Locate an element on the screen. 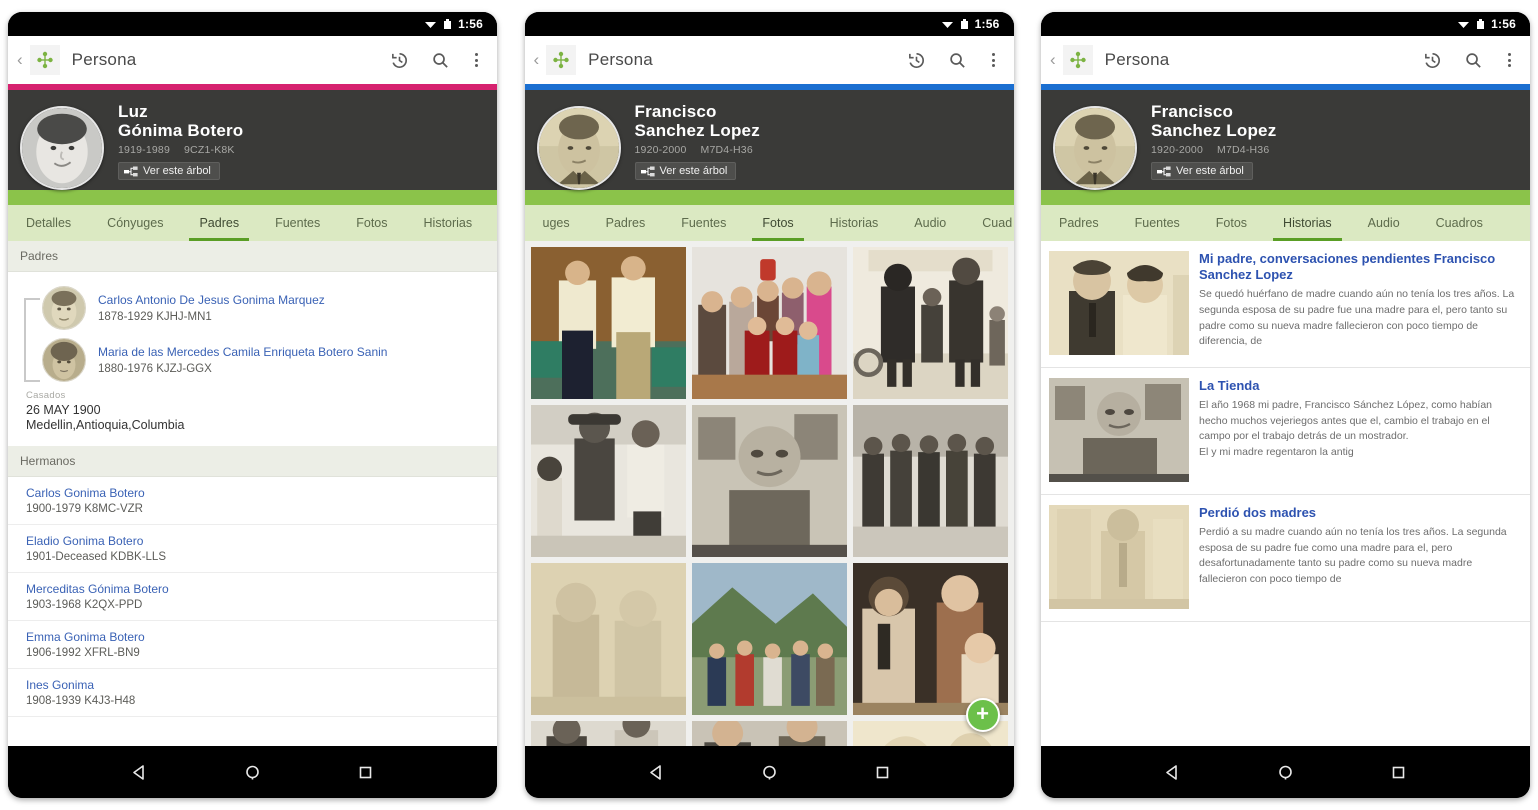 The image size is (1538, 810). sibling-row: Carlos Gonima Botero 1900-1979 K8MC-VZR is located at coordinates (252, 501).